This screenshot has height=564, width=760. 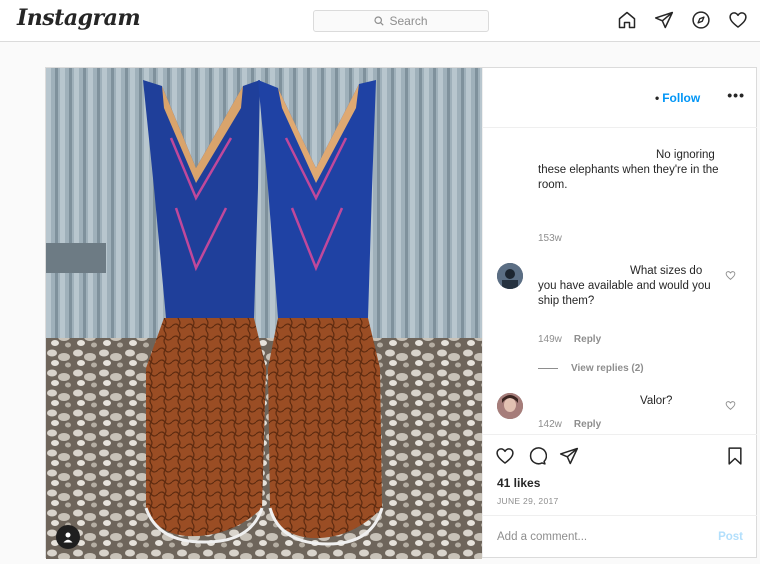 What do you see at coordinates (738, 20) in the screenshot?
I see `activity-icon` at bounding box center [738, 20].